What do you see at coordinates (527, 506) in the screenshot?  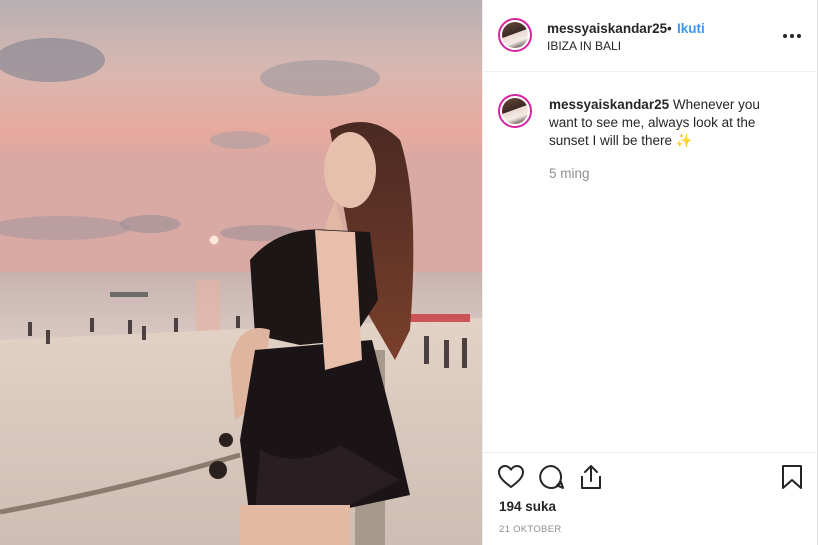 I see `likes-count: 194 suka` at bounding box center [527, 506].